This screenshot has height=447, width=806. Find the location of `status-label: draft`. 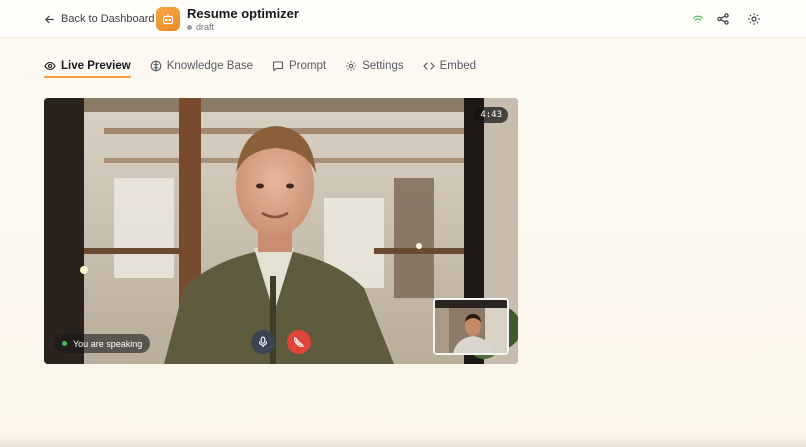

status-label: draft is located at coordinates (205, 27).